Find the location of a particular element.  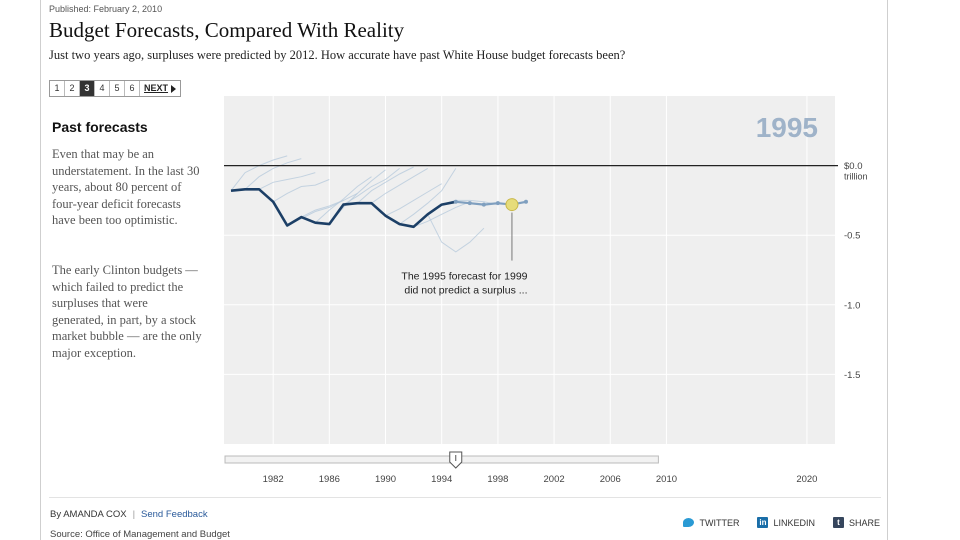

year-slider-handle is located at coordinates (456, 460).